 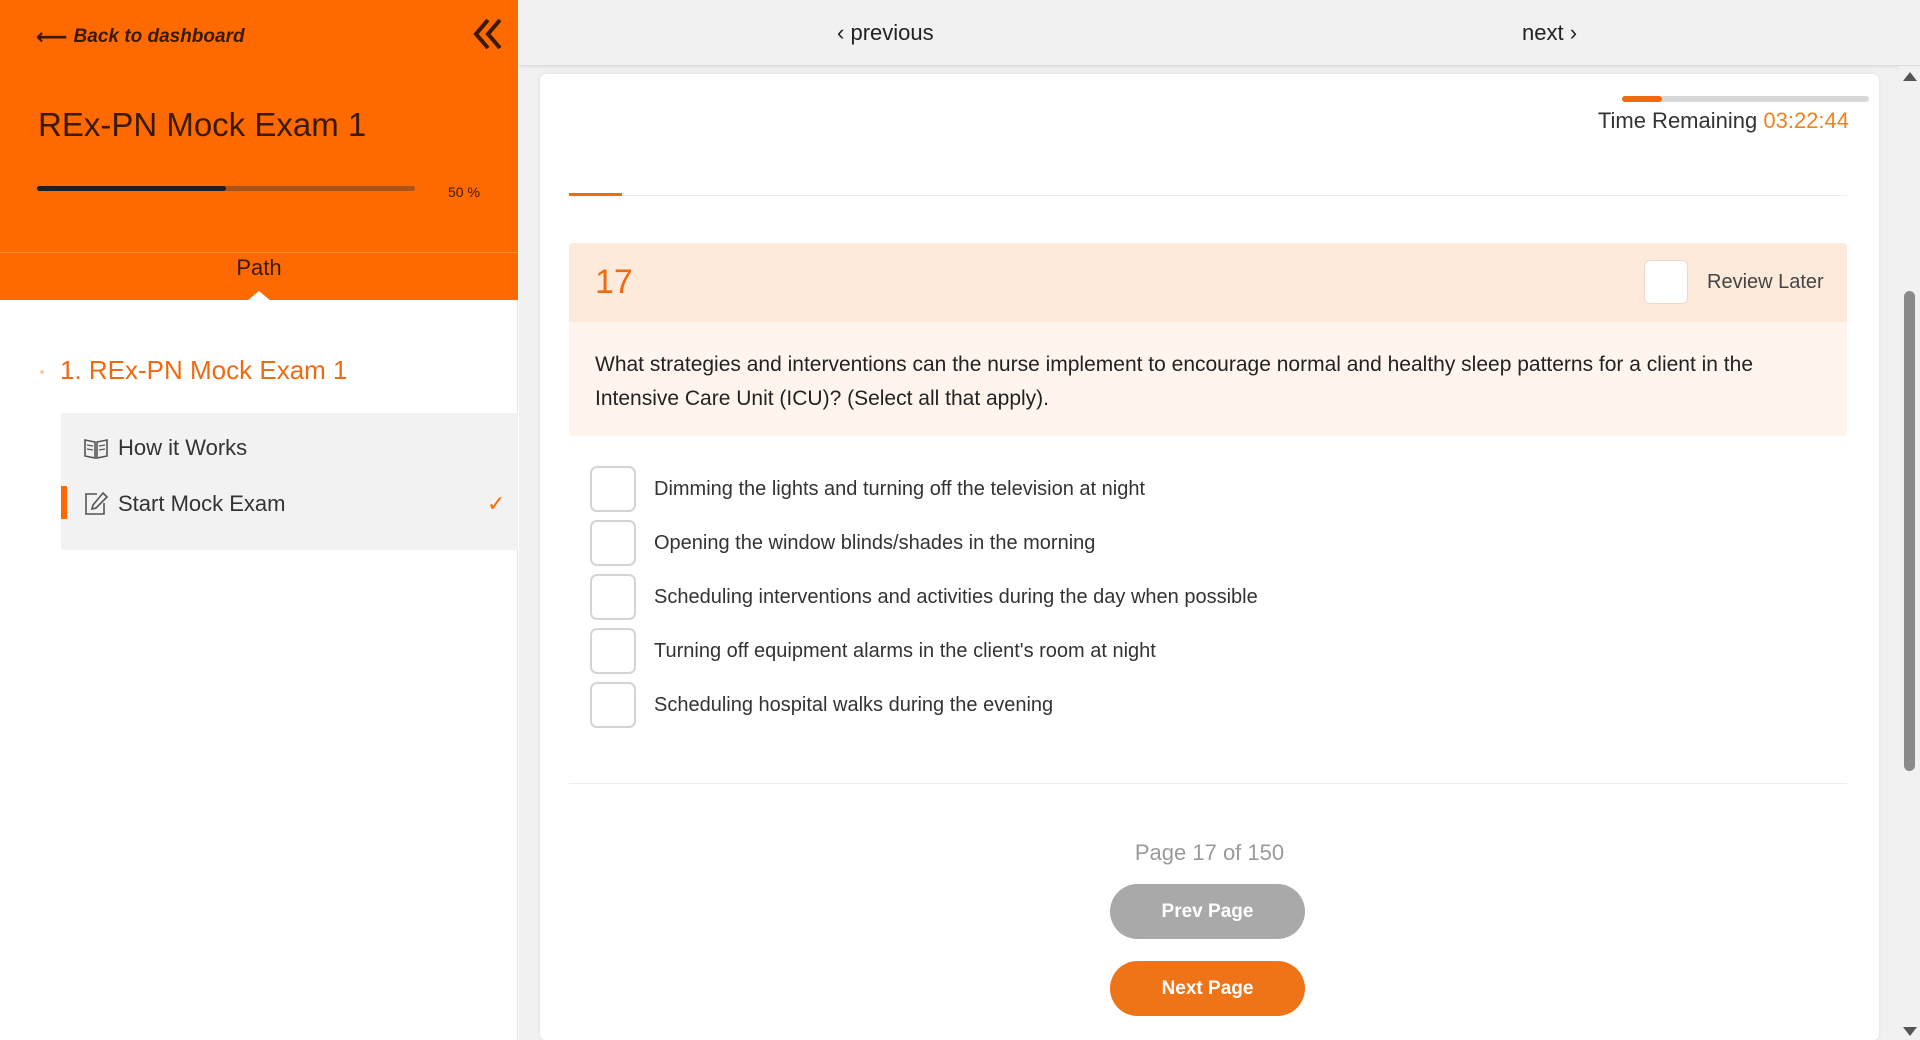 I want to click on arrow-left-icon: ⟵, so click(x=52, y=36).